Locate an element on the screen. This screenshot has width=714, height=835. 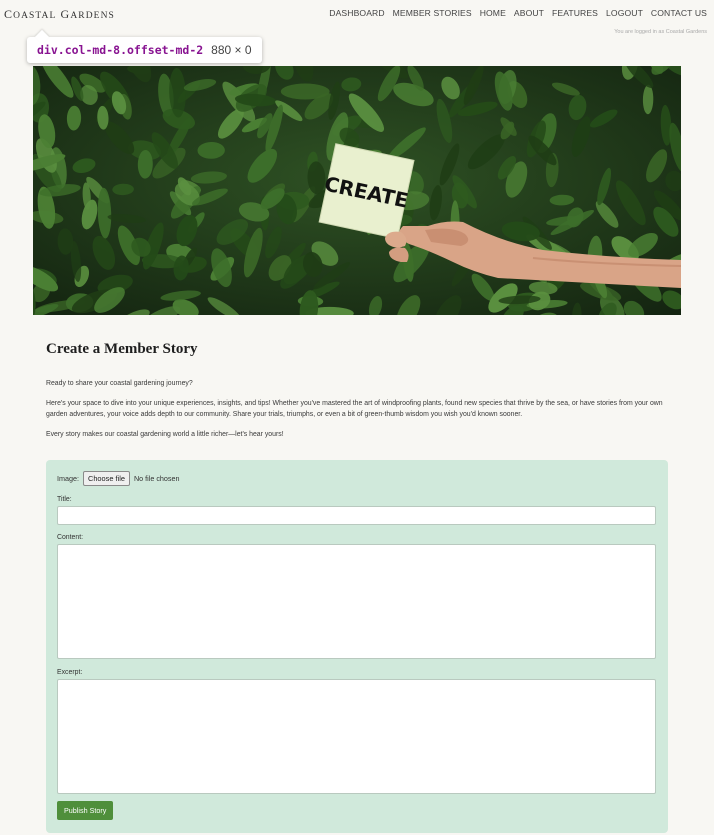
file-status: No file chosen is located at coordinates (156, 478).